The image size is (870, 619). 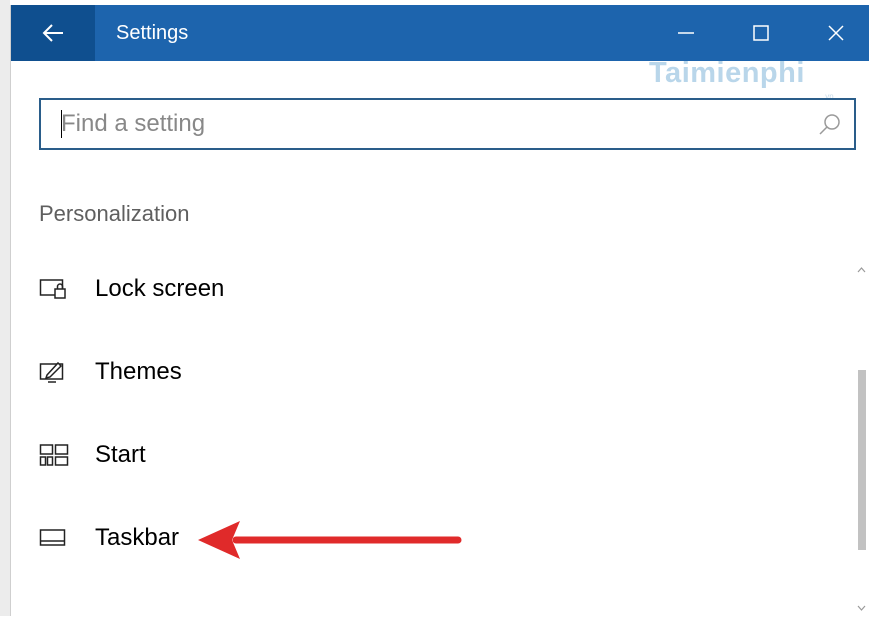 What do you see at coordinates (440, 33) in the screenshot?
I see `title-bar: Settings` at bounding box center [440, 33].